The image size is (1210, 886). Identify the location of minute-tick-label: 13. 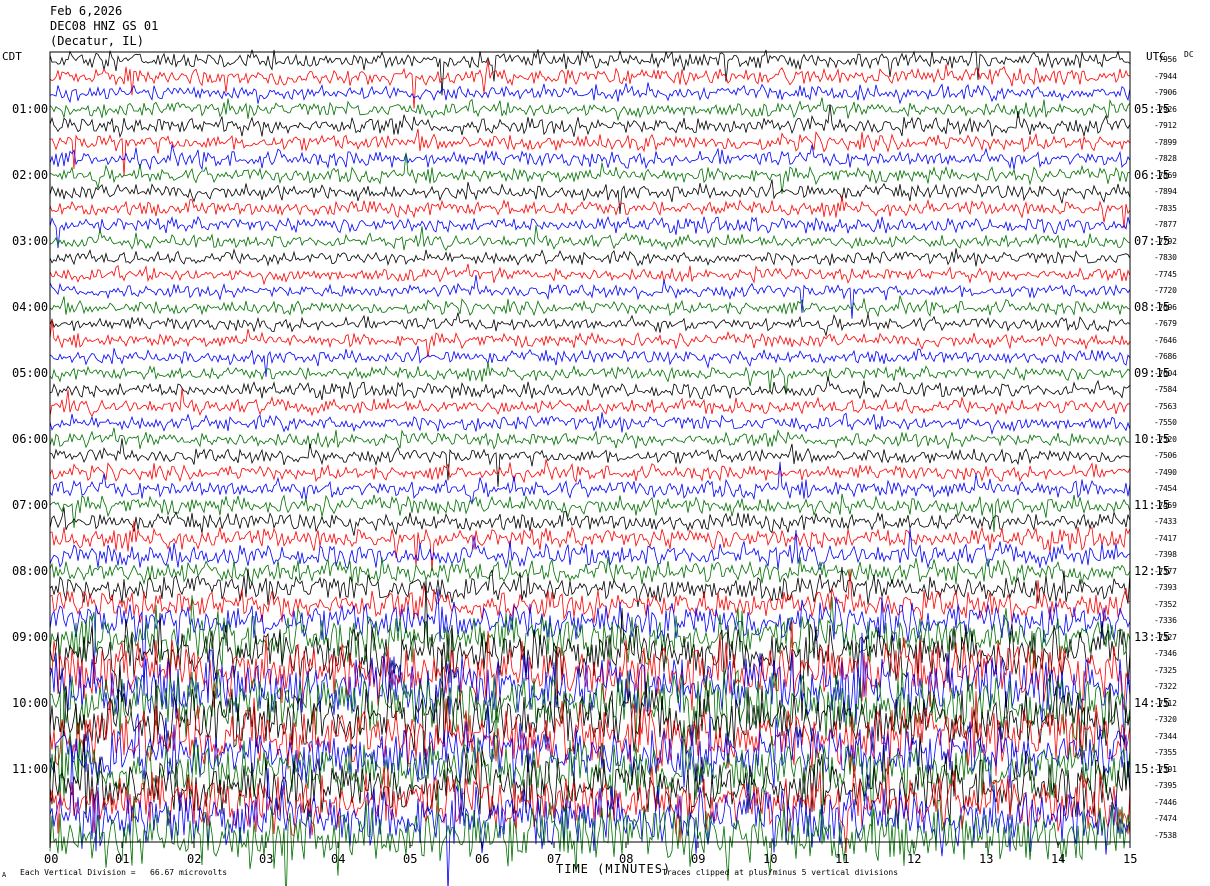
(986, 859).